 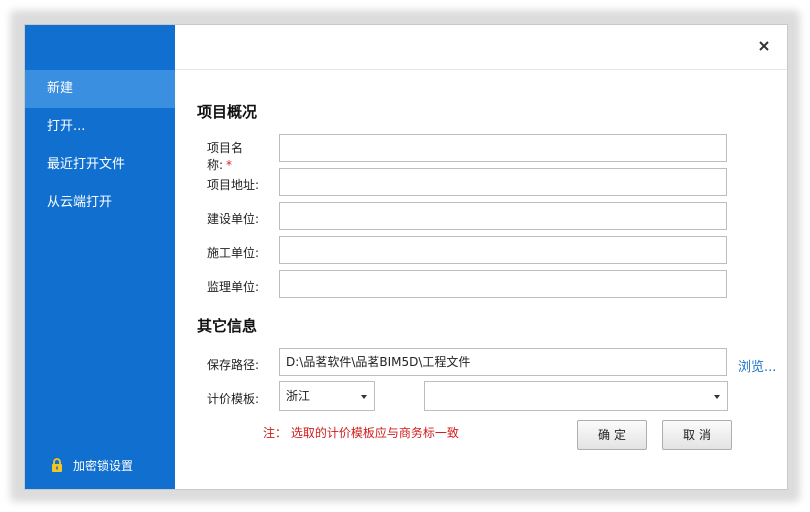 I want to click on template-select, so click(x=576, y=396).